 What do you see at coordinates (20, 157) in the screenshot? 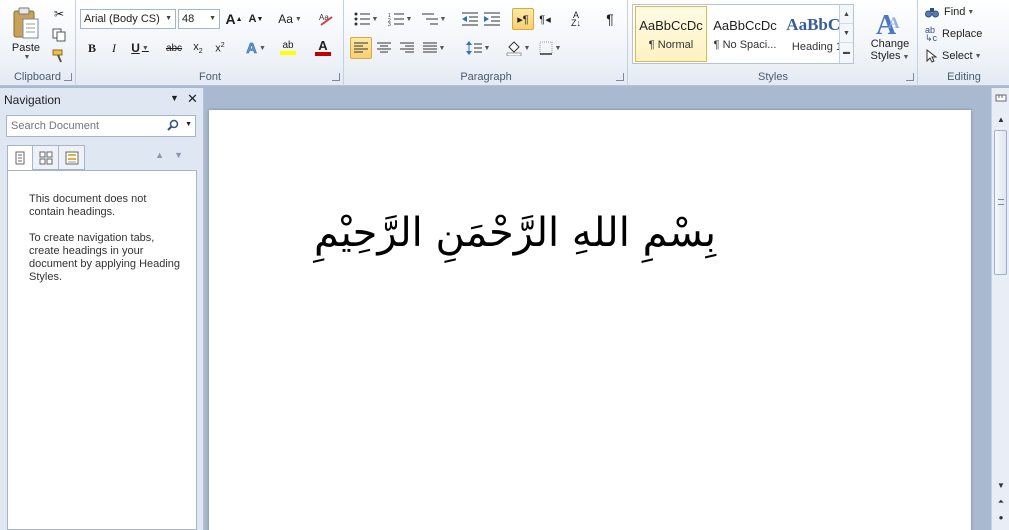
I see `tab-headings` at bounding box center [20, 157].